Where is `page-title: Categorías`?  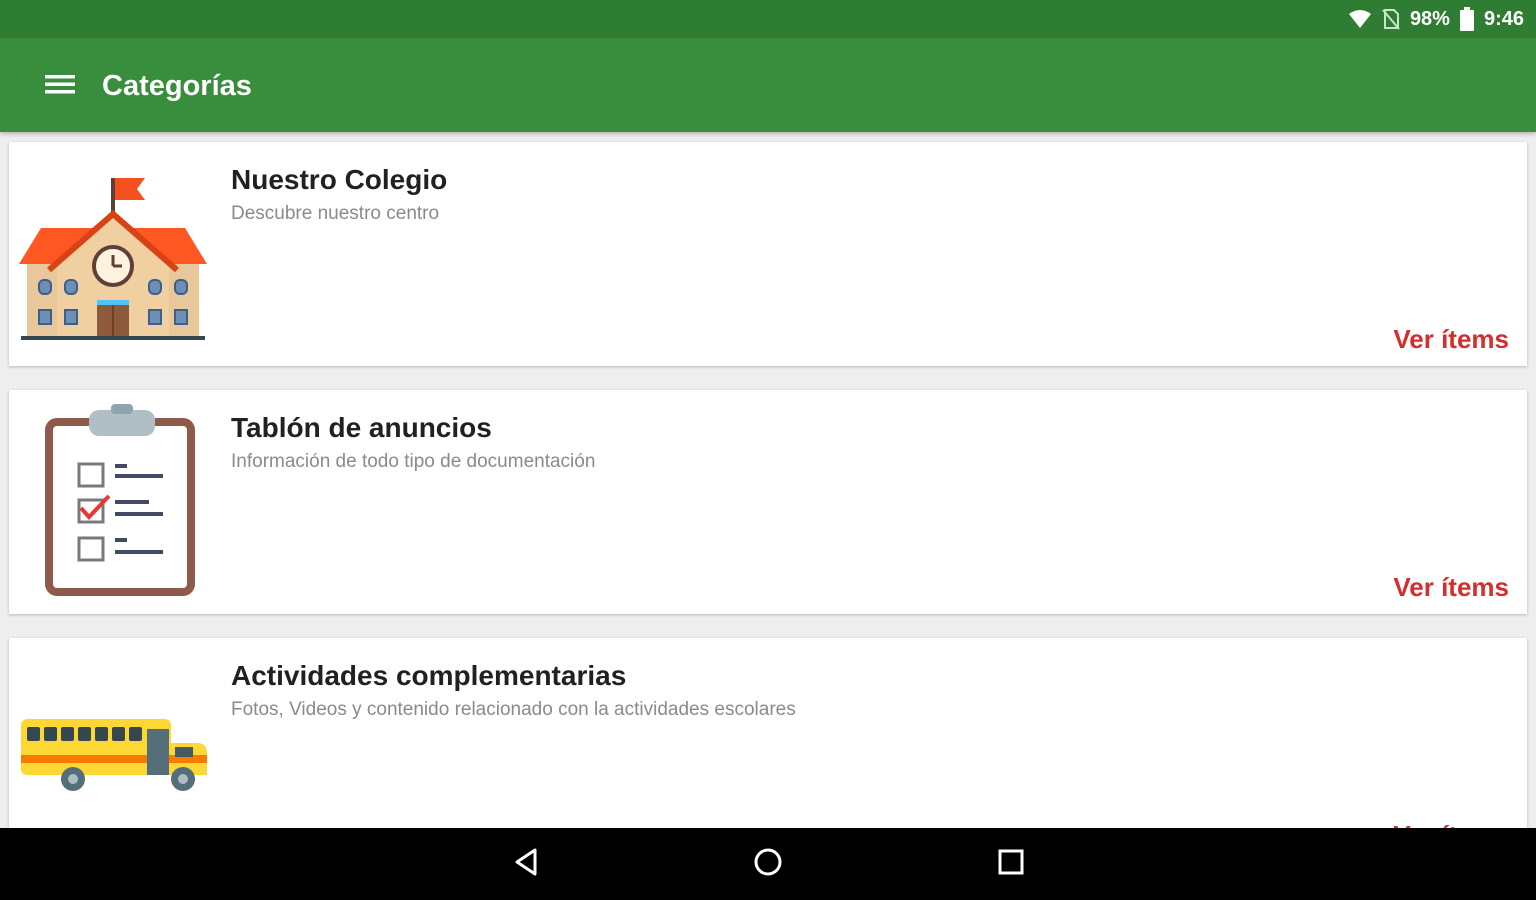 page-title: Categorías is located at coordinates (177, 86).